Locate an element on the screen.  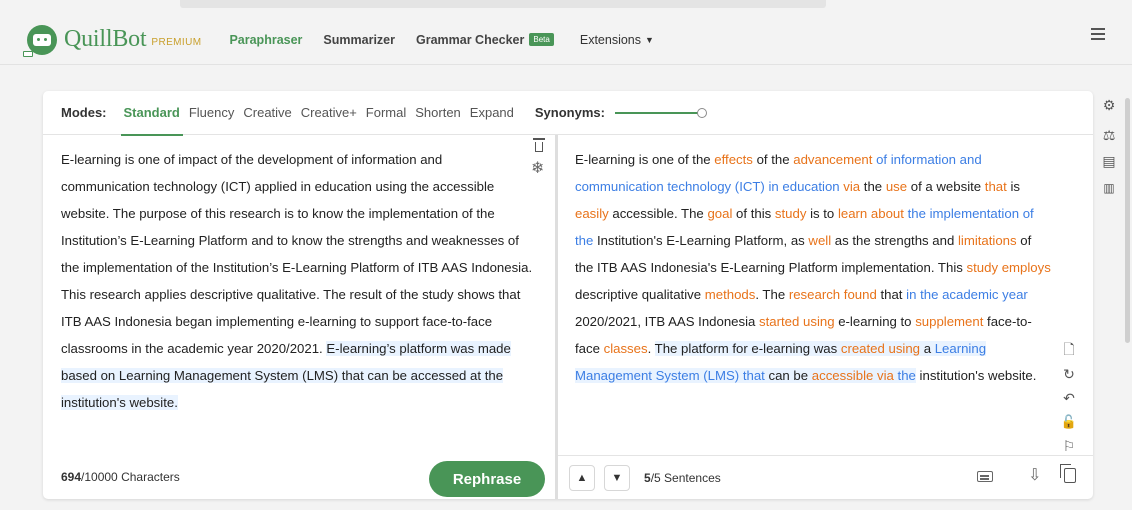
mode-creative-plus: Creative+ is located at coordinates (329, 113).